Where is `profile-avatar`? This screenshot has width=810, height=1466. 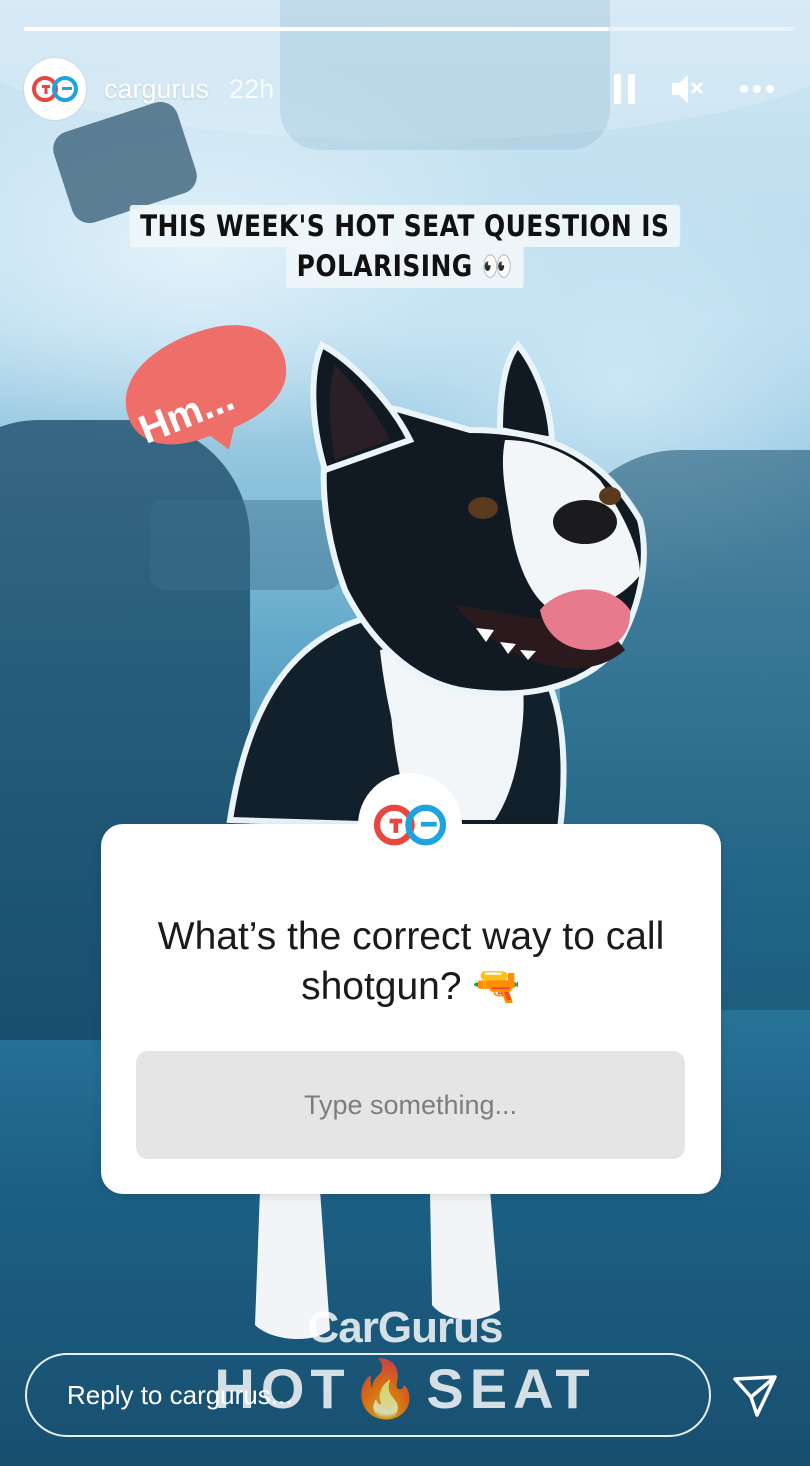 profile-avatar is located at coordinates (55, 89).